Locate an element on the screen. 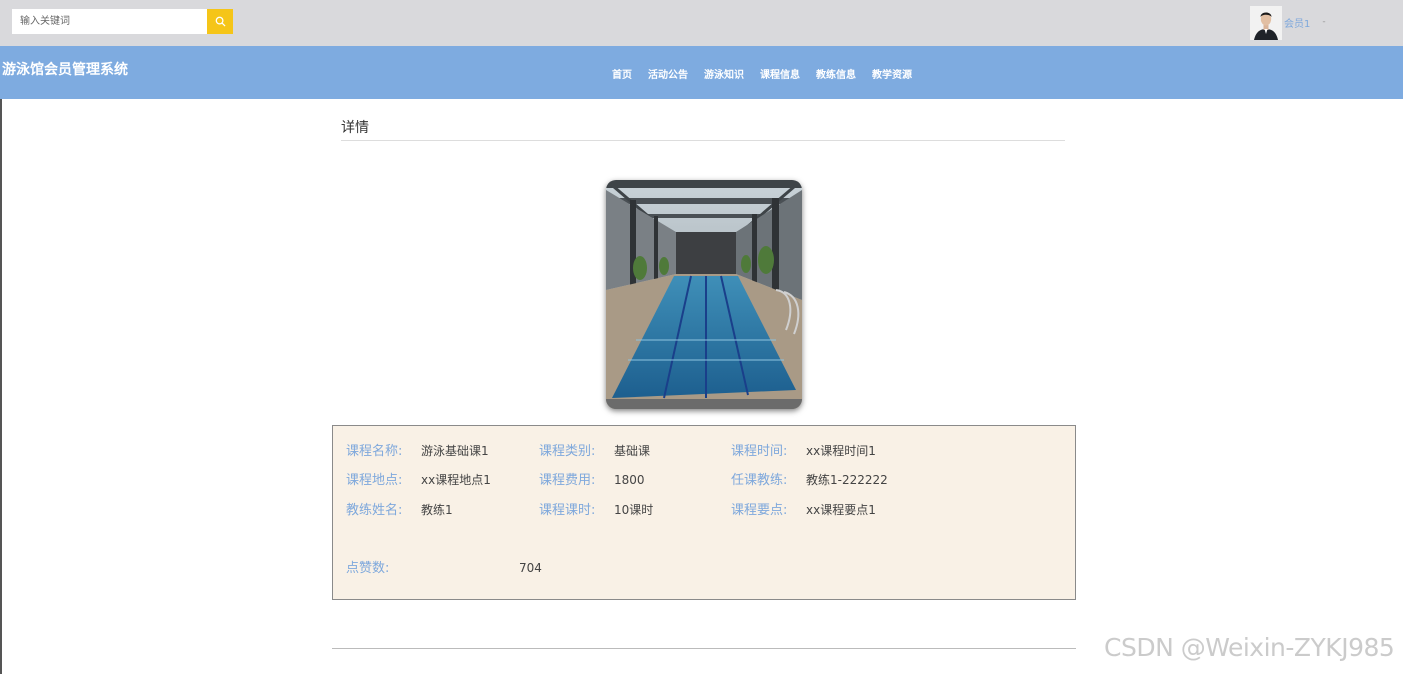  nav-item-announcements: 活动公告 is located at coordinates (668, 73).